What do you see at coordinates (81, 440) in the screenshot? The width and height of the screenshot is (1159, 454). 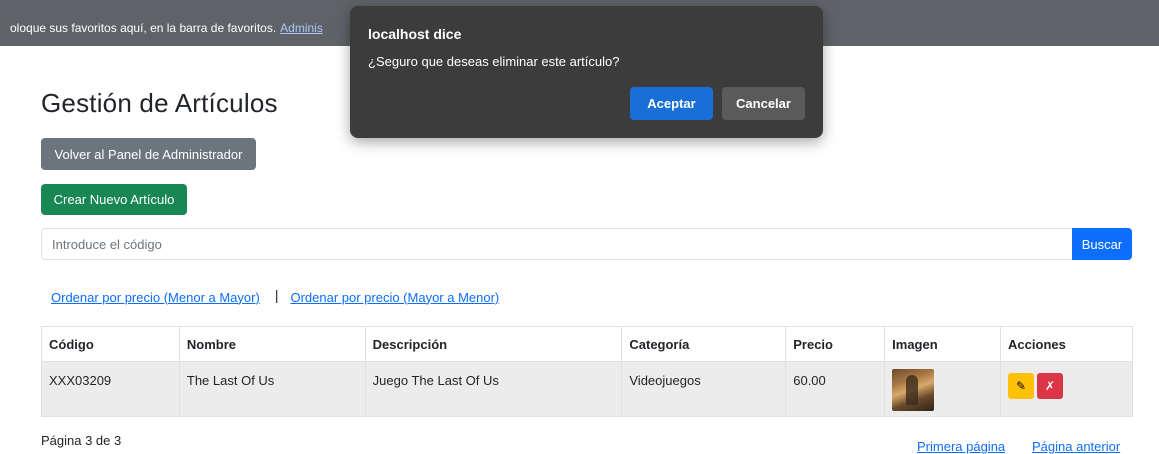 I see `pagination-info: Página 3 de 3` at bounding box center [81, 440].